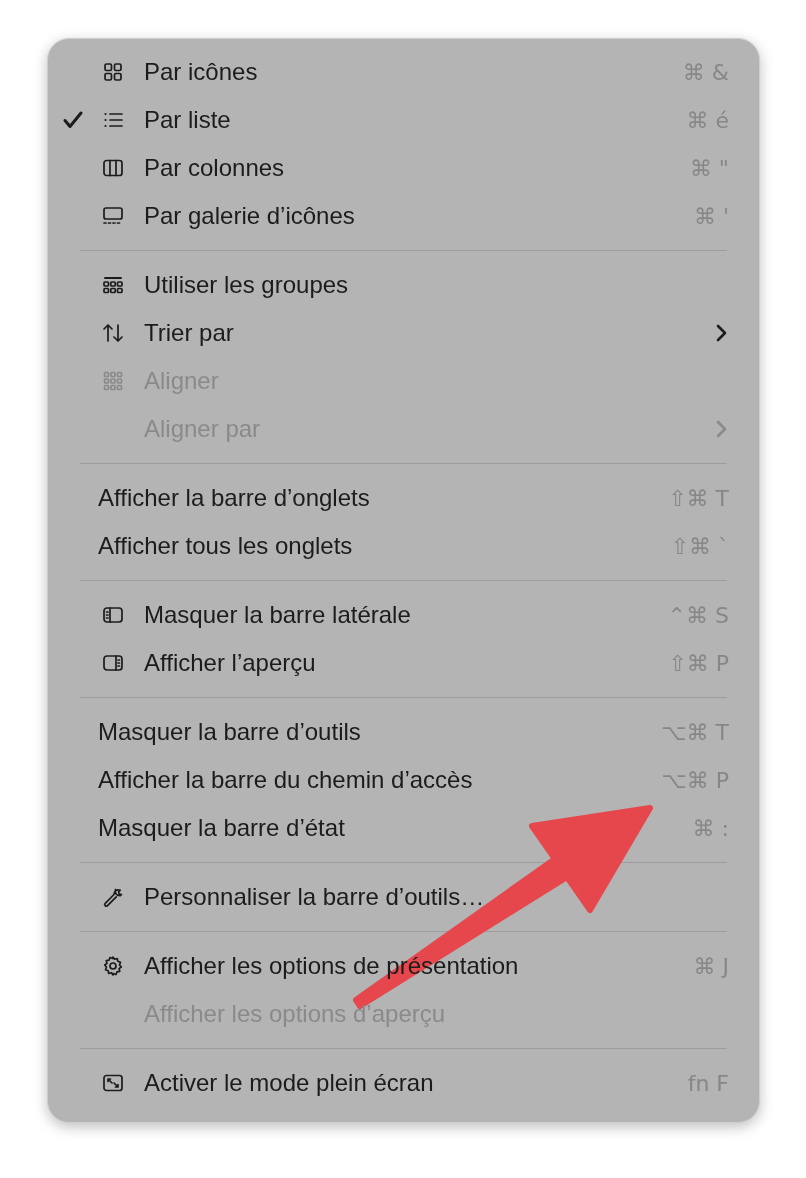 The height and width of the screenshot is (1178, 806). Describe the element at coordinates (113, 966) in the screenshot. I see `settings-icon` at that location.